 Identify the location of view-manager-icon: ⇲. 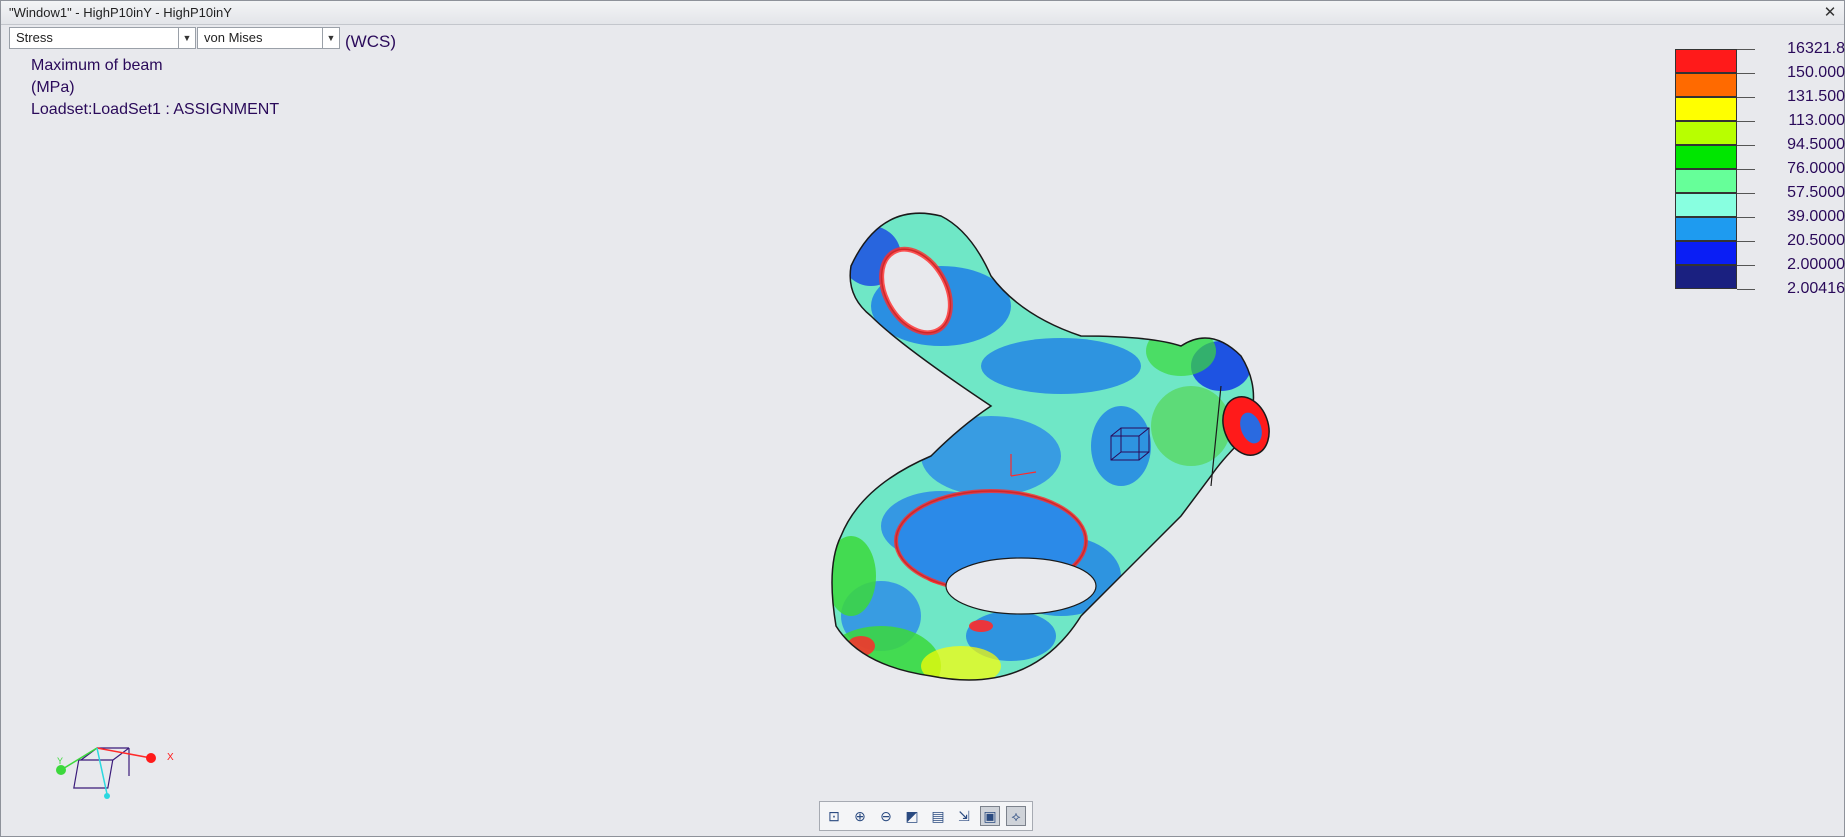
(964, 815).